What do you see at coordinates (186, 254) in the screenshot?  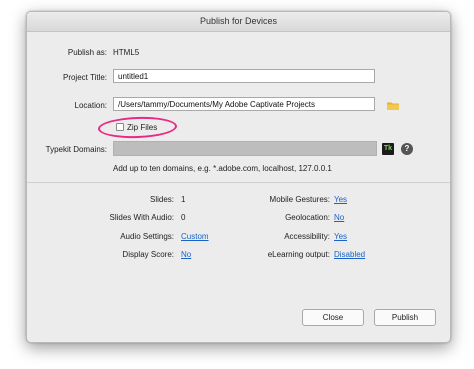 I see `display-score-link: No` at bounding box center [186, 254].